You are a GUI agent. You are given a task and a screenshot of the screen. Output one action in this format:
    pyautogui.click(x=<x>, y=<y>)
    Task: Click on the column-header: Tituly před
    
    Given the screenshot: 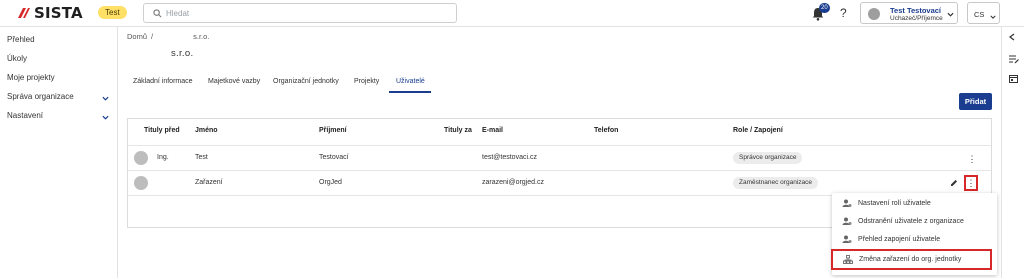 What is the action you would take?
    pyautogui.click(x=162, y=130)
    